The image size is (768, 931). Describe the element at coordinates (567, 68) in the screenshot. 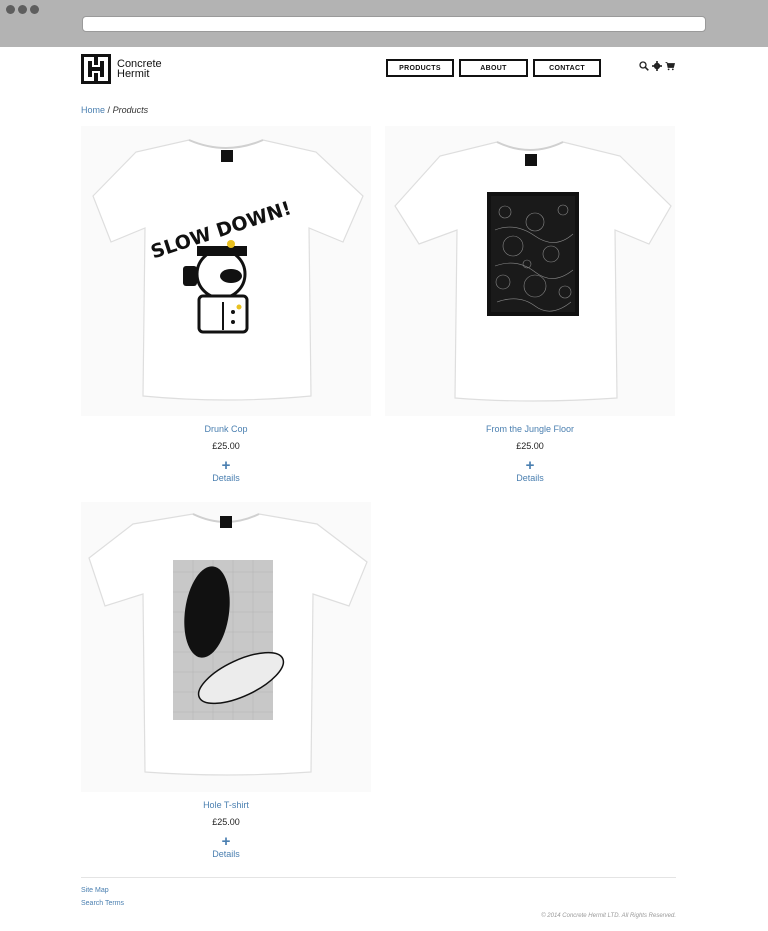

I see `nav-contact: CONTACT` at that location.